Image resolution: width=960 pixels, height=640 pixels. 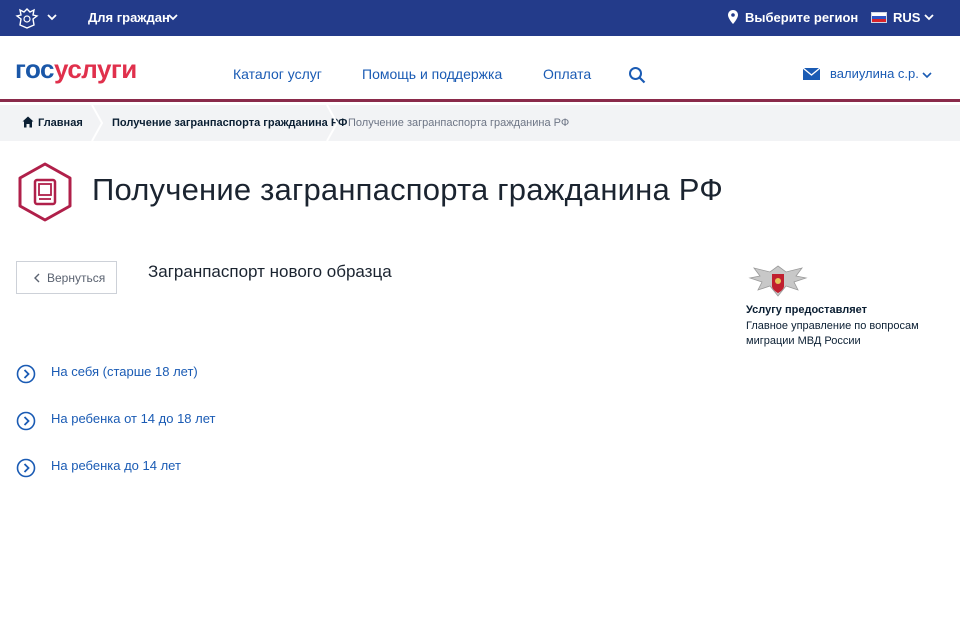 What do you see at coordinates (879, 17) in the screenshot?
I see `russia-flag-icon` at bounding box center [879, 17].